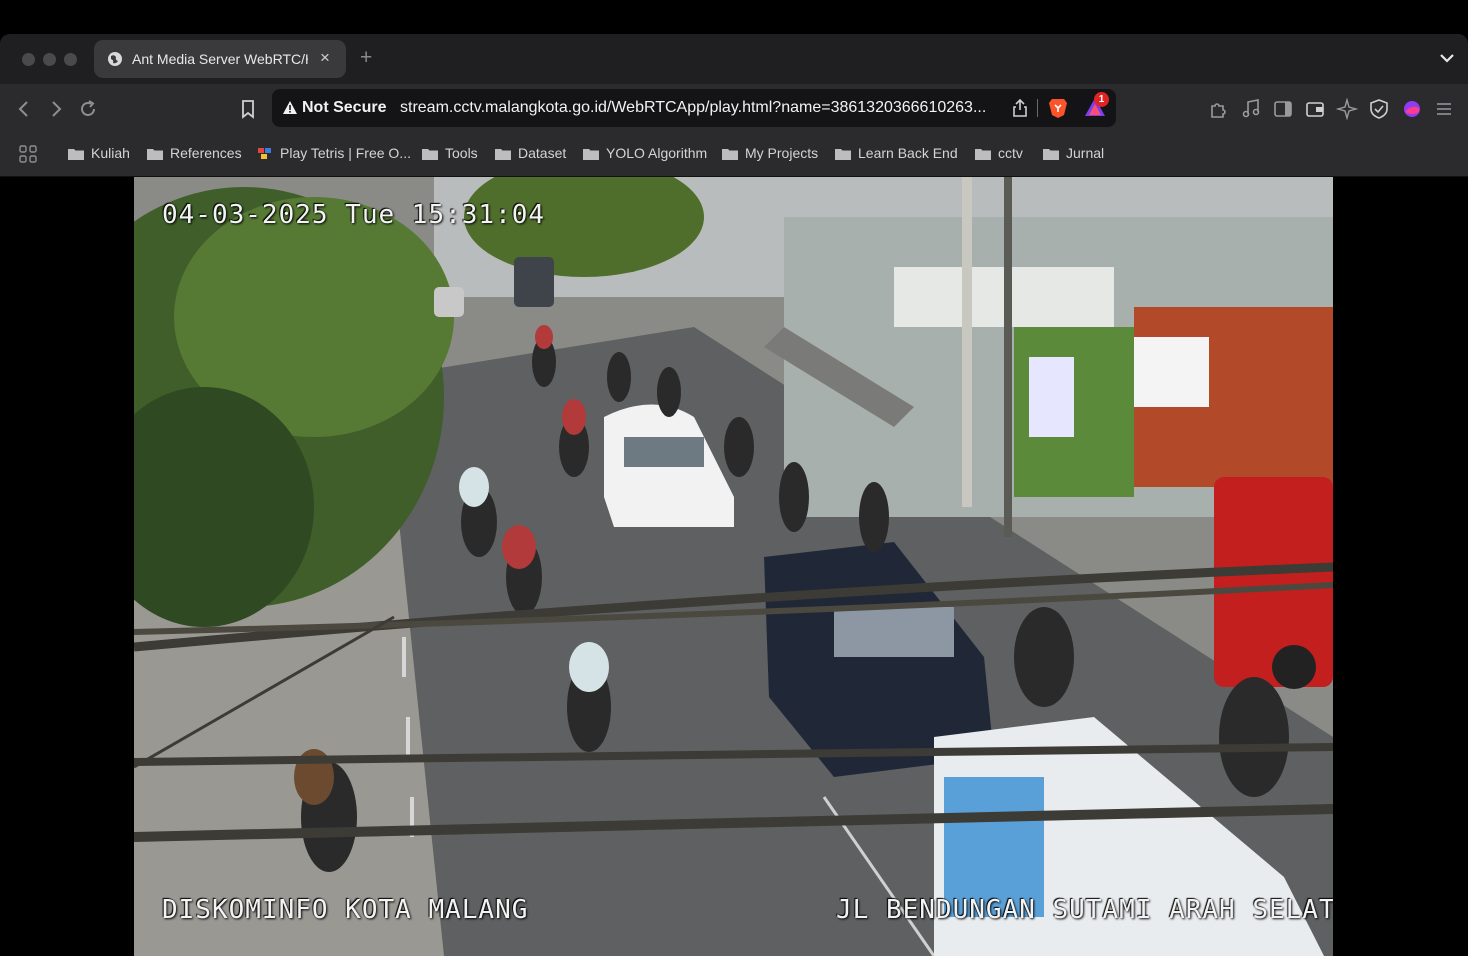 The height and width of the screenshot is (956, 1468). I want to click on apps-grid-icon, so click(28, 154).